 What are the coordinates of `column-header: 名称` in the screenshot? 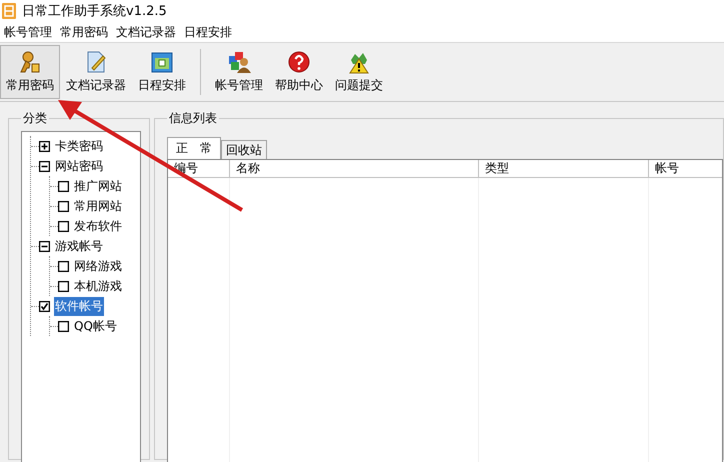 It's located at (354, 168).